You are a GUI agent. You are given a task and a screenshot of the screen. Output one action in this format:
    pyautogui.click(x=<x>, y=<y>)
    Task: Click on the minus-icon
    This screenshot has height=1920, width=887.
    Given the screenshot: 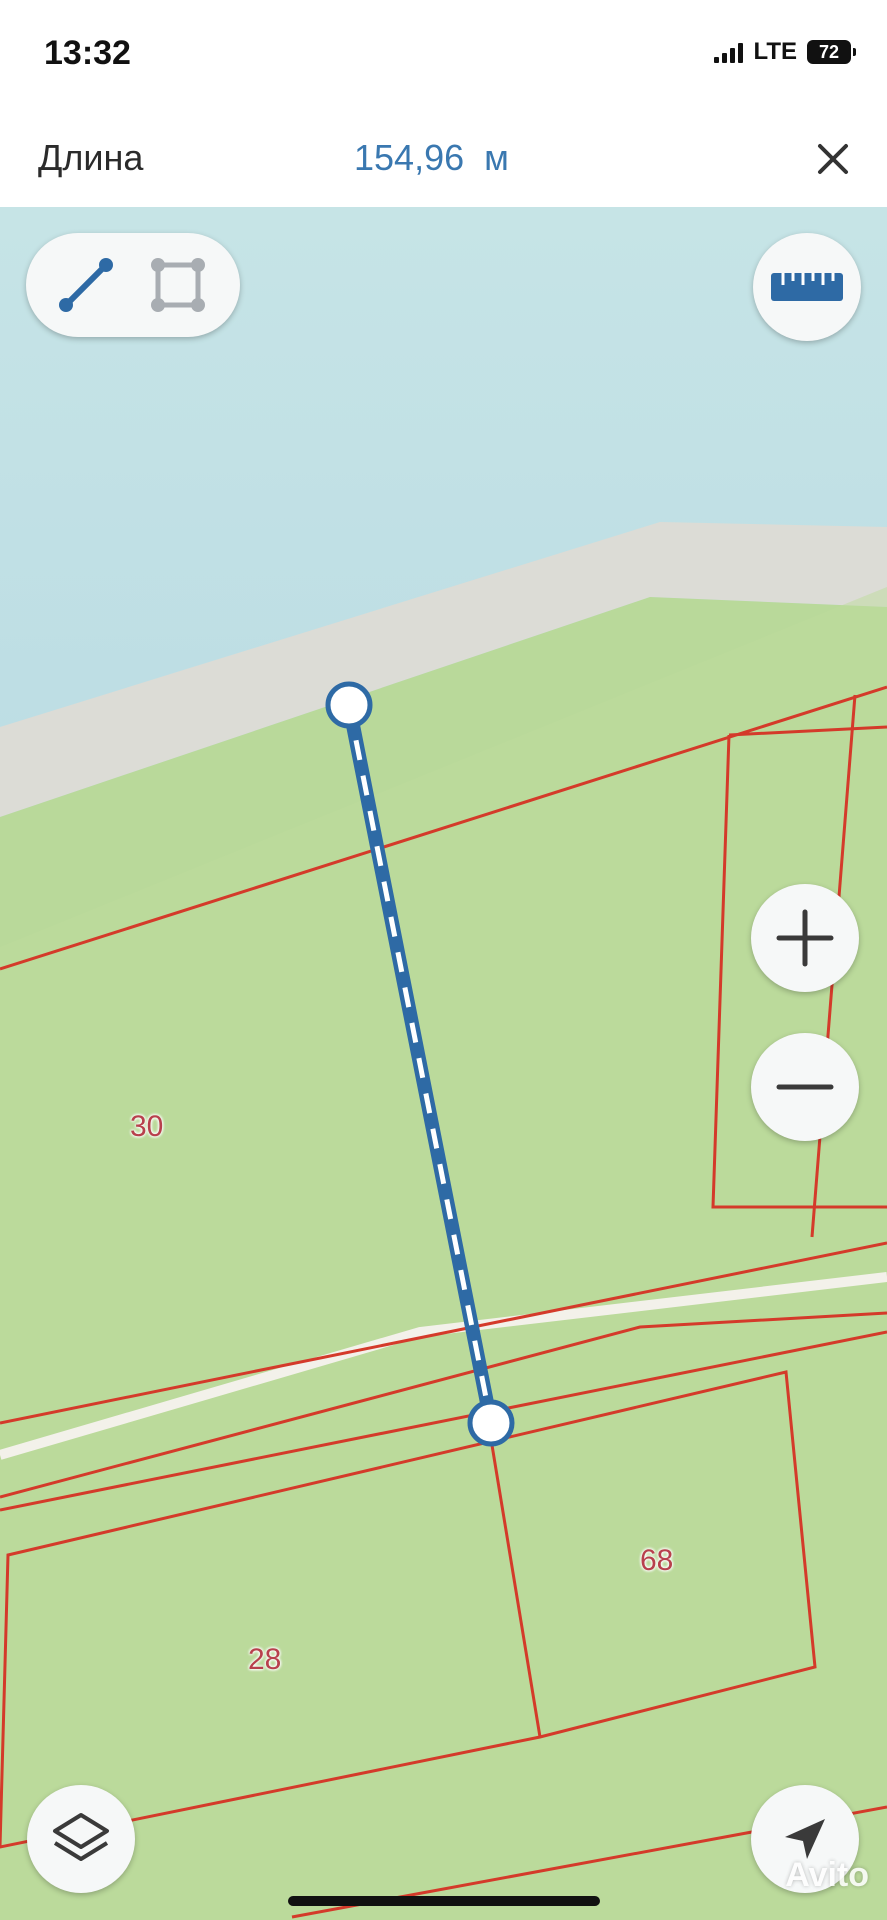 What is the action you would take?
    pyautogui.click(x=805, y=1087)
    